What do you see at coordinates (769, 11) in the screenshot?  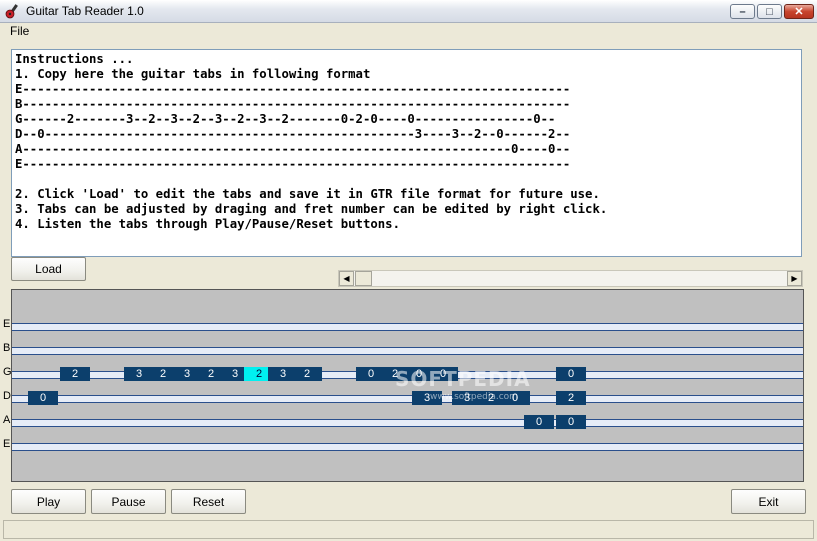 I see `maximize-button: □` at bounding box center [769, 11].